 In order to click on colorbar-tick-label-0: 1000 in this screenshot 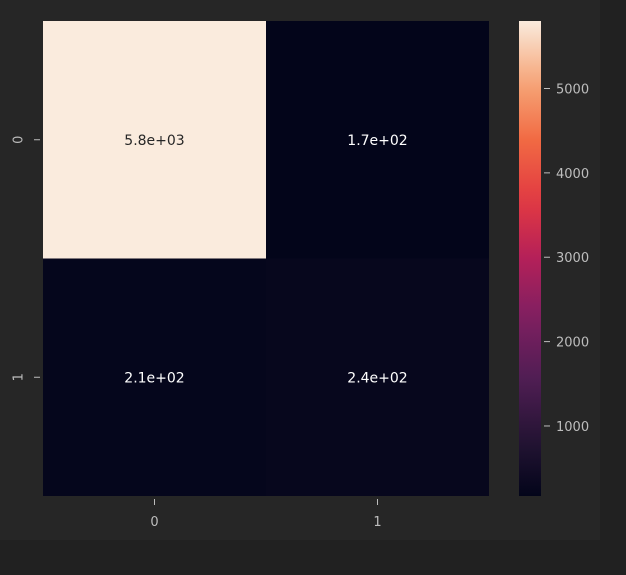, I will do `click(572, 427)`.